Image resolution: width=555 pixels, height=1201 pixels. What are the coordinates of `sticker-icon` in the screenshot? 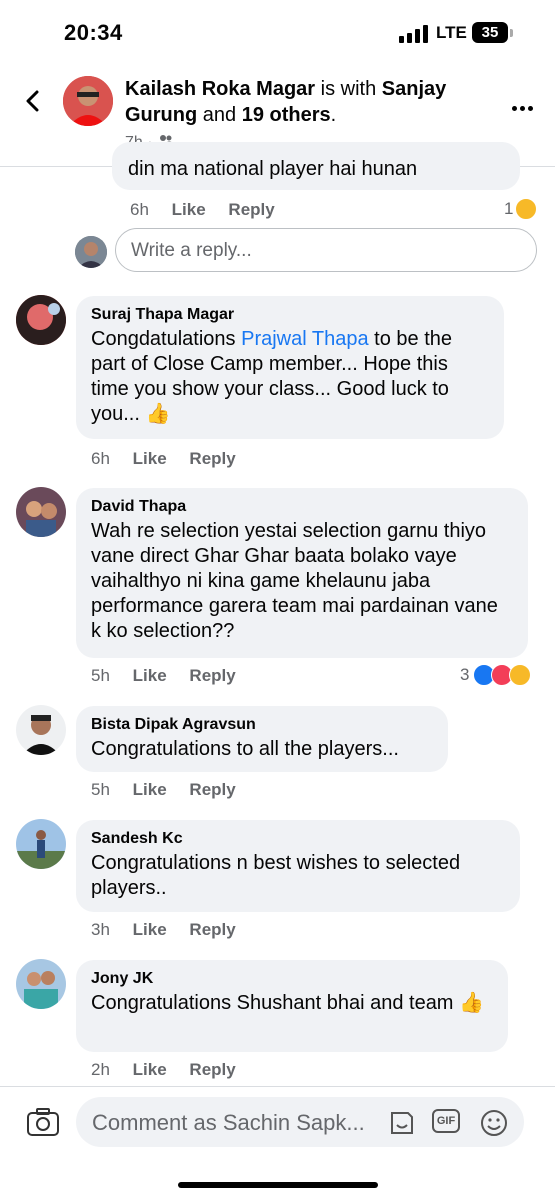 It's located at (402, 1123).